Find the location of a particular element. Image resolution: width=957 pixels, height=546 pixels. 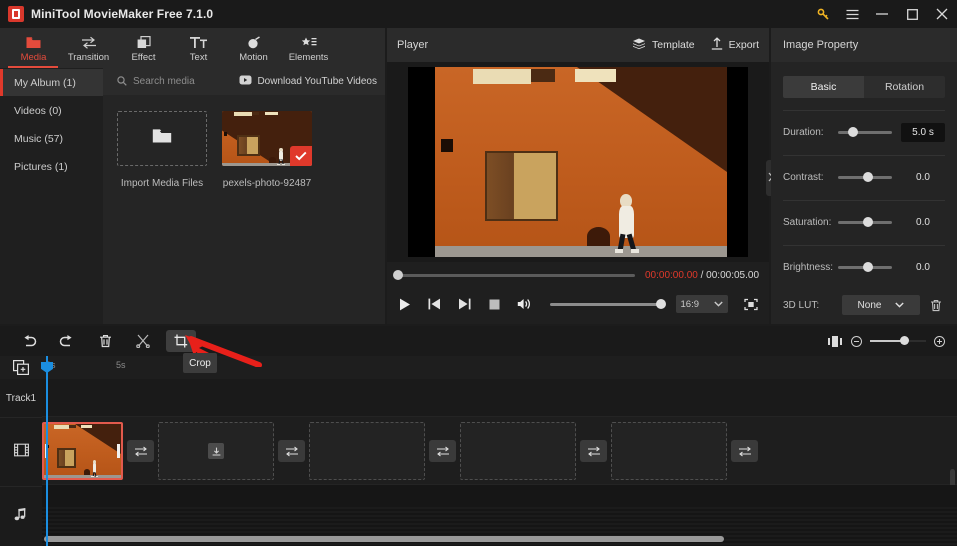

seek-slider is located at coordinates (514, 275).